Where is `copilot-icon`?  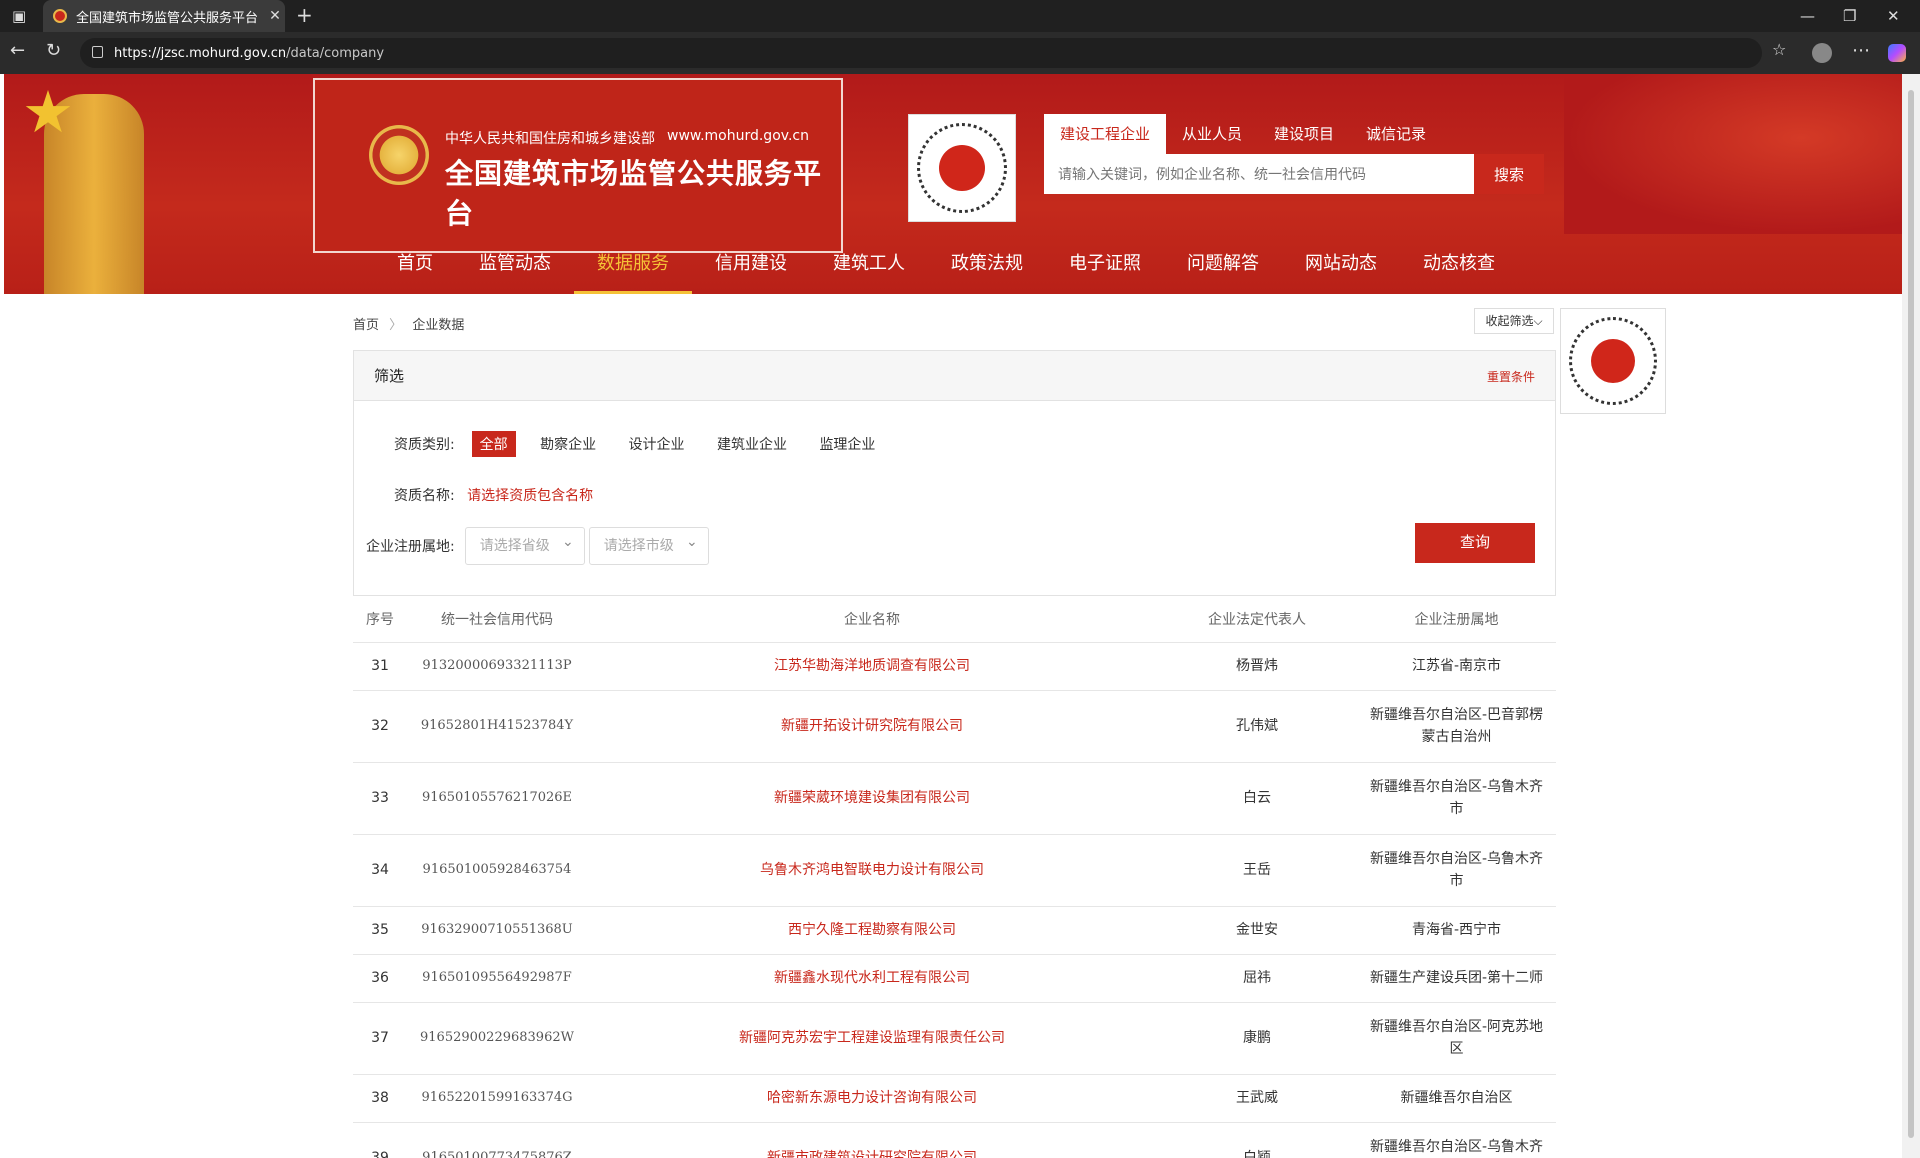 copilot-icon is located at coordinates (1897, 53).